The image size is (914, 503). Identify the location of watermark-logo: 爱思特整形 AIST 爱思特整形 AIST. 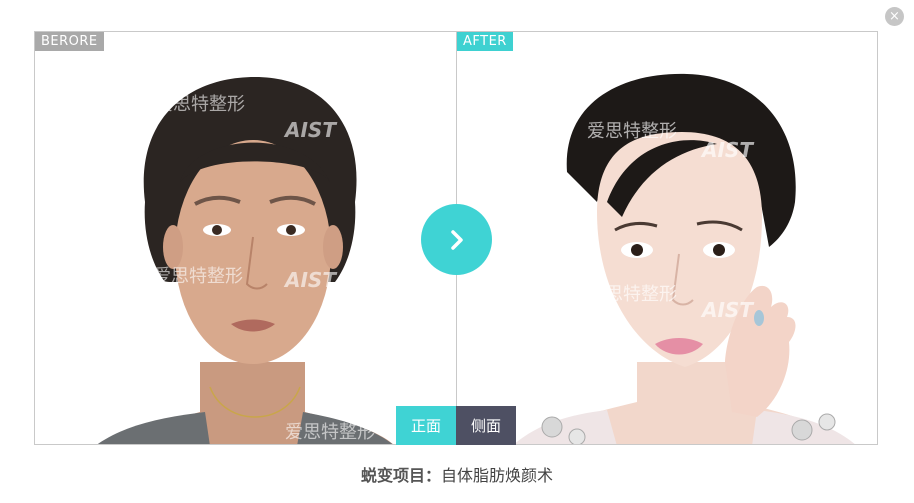
(670, 221).